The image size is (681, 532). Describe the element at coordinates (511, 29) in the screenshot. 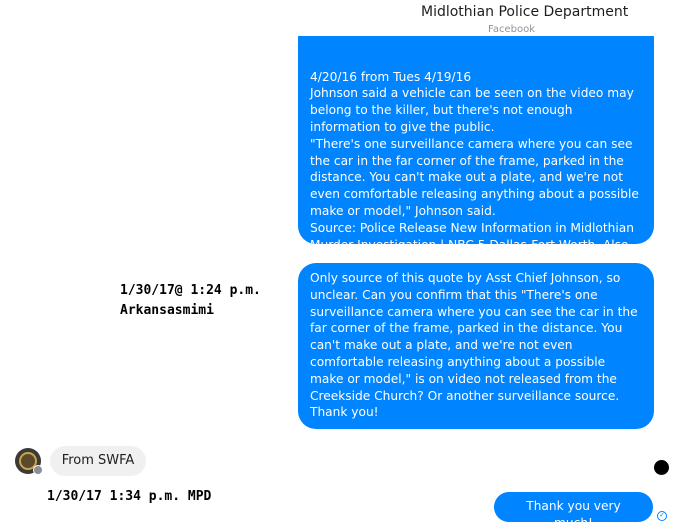

I see `conversation-subtitle: Facebook` at that location.